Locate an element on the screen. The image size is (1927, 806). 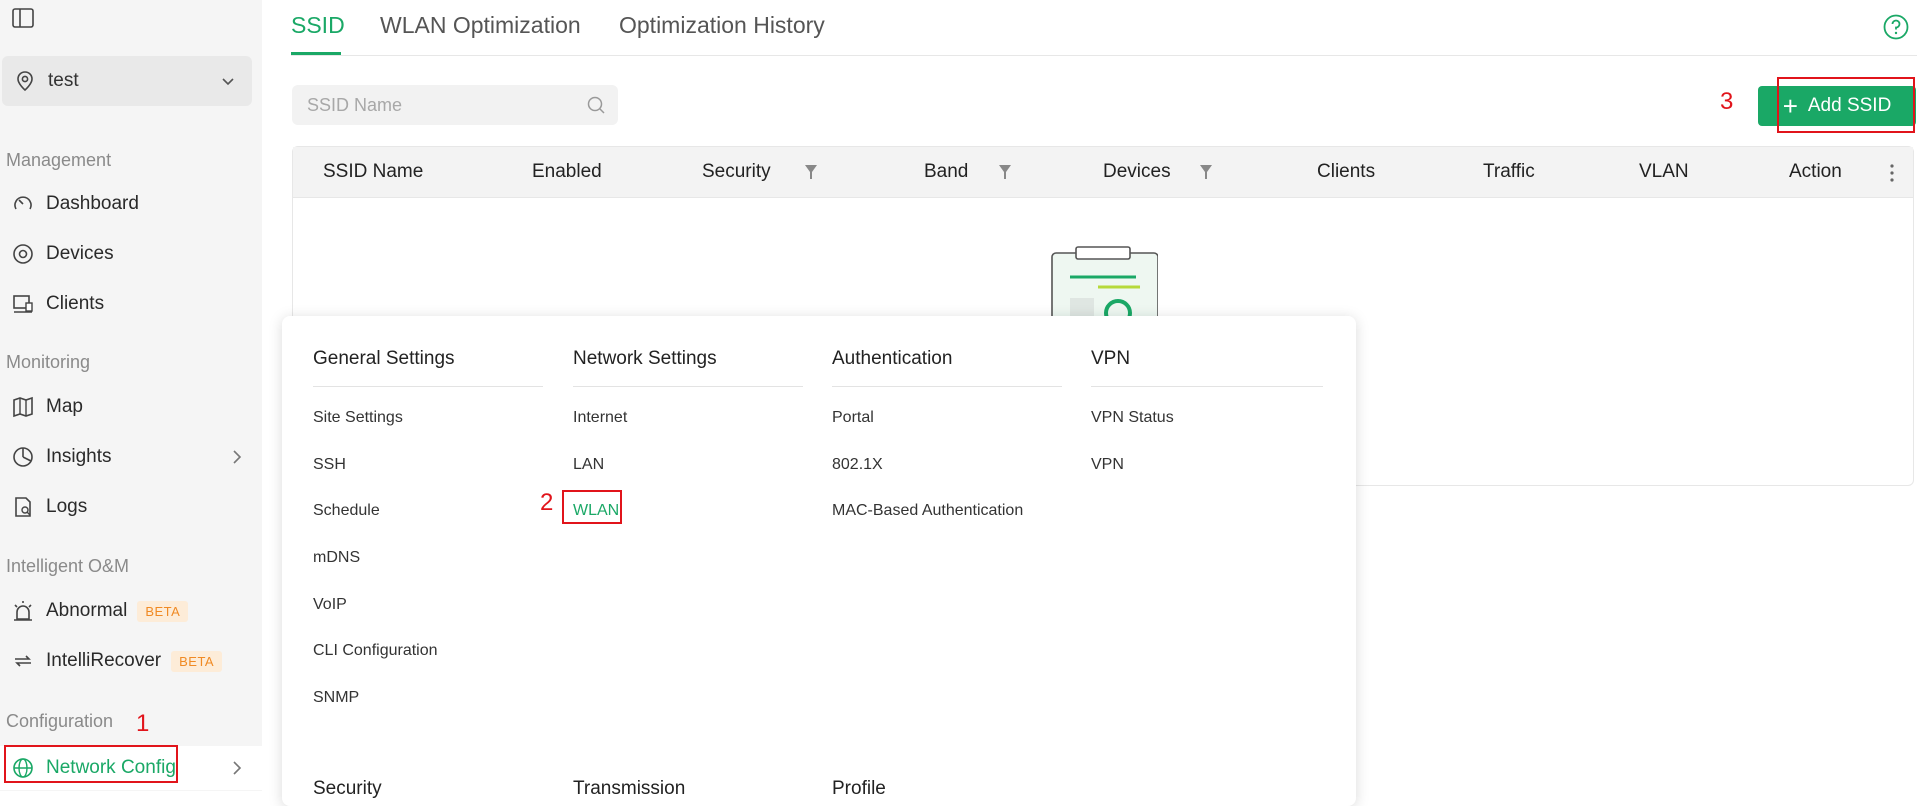
menu-item-cli-configuration: CLI Configuration is located at coordinates (375, 651).